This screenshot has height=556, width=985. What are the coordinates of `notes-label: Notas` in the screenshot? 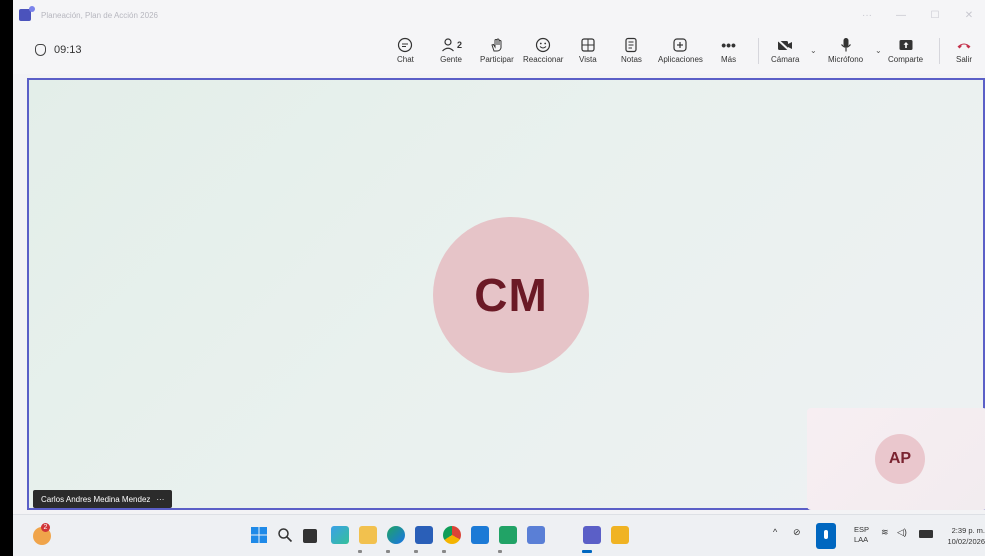 It's located at (631, 59).